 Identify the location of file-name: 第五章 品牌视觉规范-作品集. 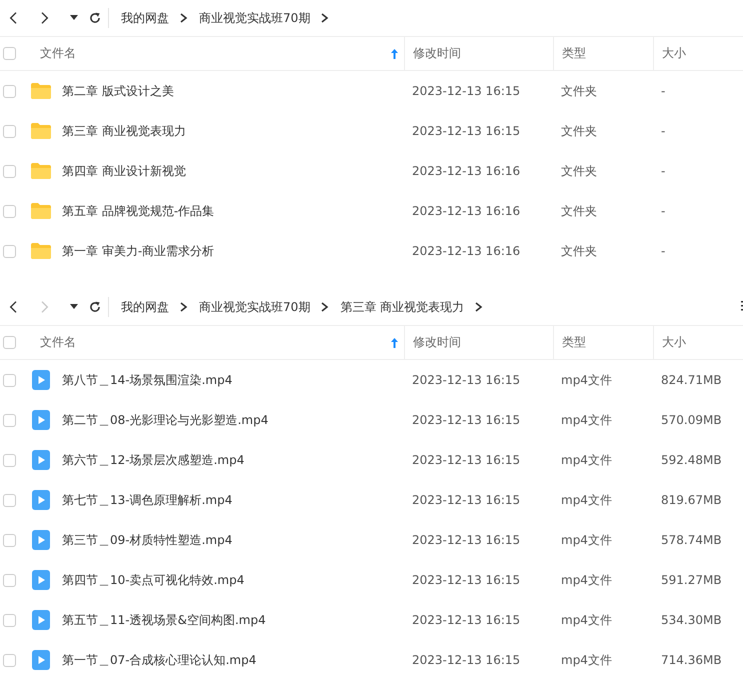
(138, 211).